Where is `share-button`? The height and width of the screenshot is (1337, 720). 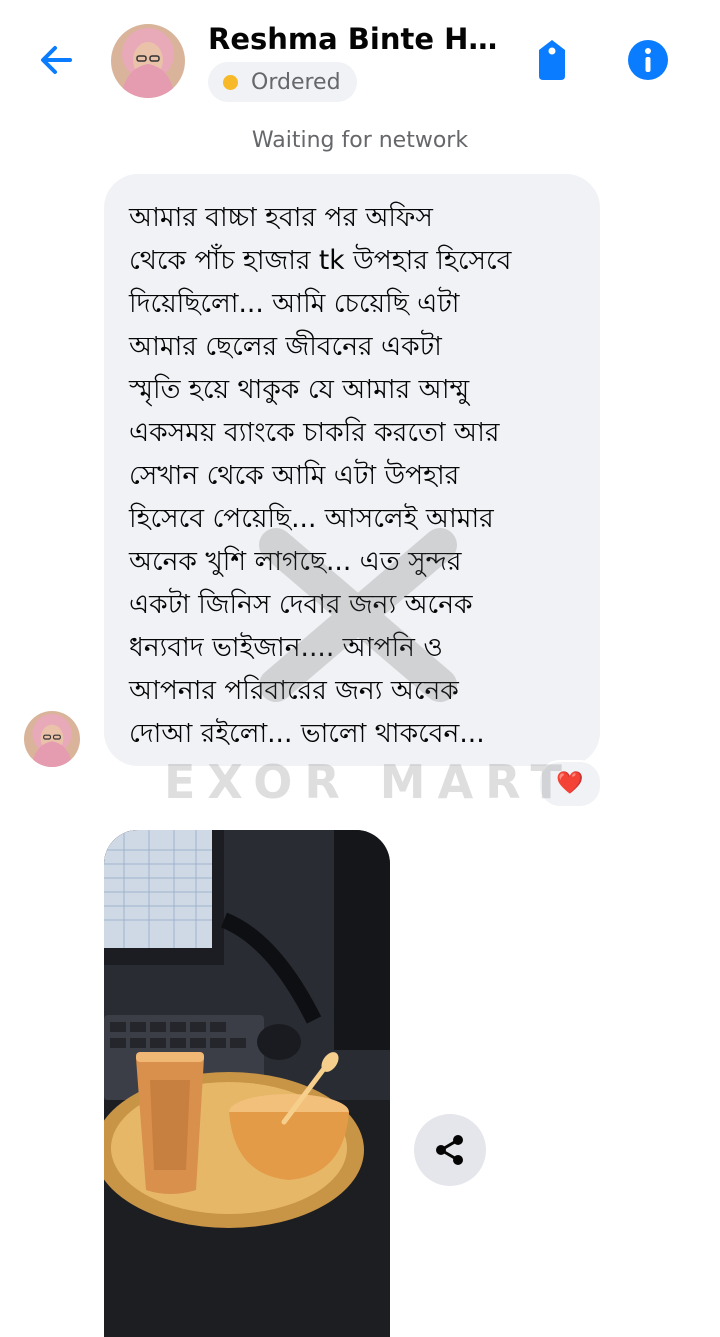
share-button is located at coordinates (450, 1150).